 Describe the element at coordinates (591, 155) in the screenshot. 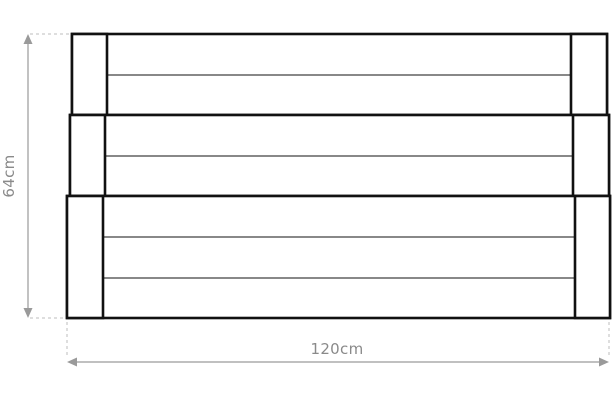

I see `tier-middle-right-post` at that location.